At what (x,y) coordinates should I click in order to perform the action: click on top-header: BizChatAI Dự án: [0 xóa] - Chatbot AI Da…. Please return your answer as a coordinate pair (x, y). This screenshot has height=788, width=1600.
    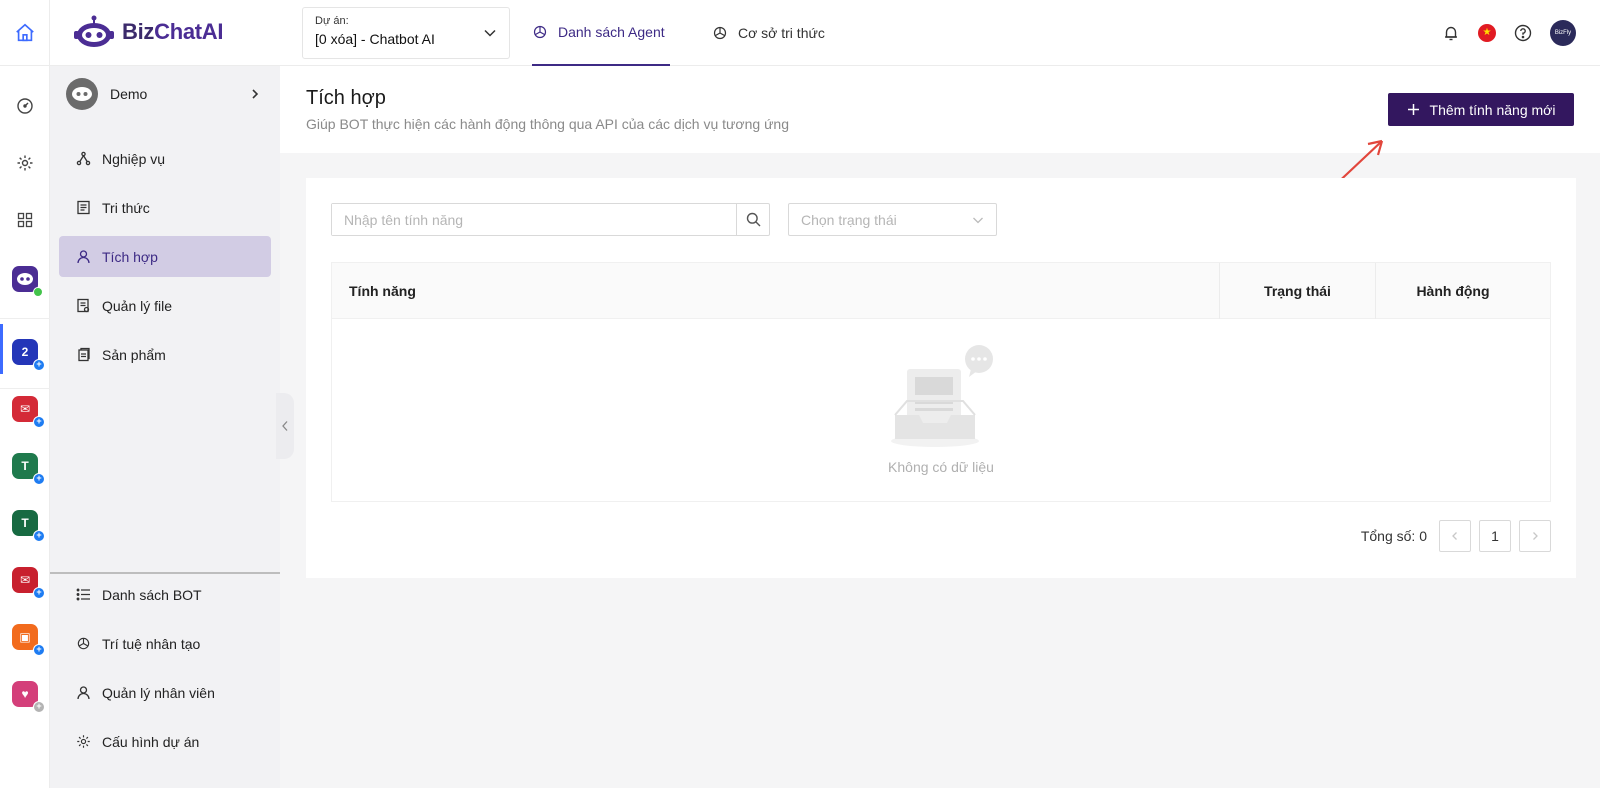
    Looking at the image, I should click on (800, 33).